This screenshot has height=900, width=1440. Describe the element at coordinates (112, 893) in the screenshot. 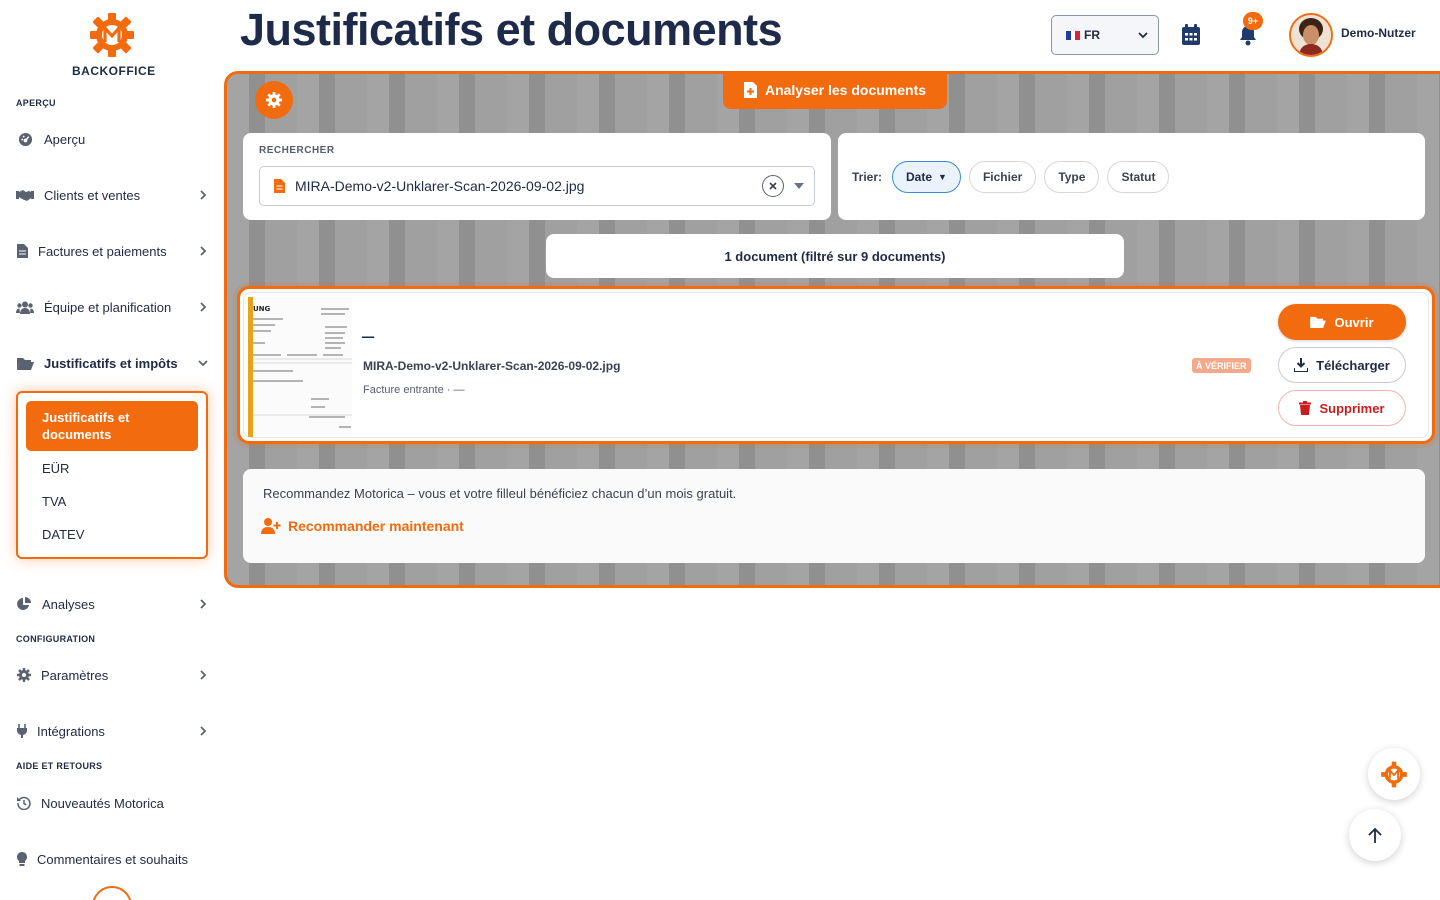

I see `sidebar-bottom-avatar` at that location.